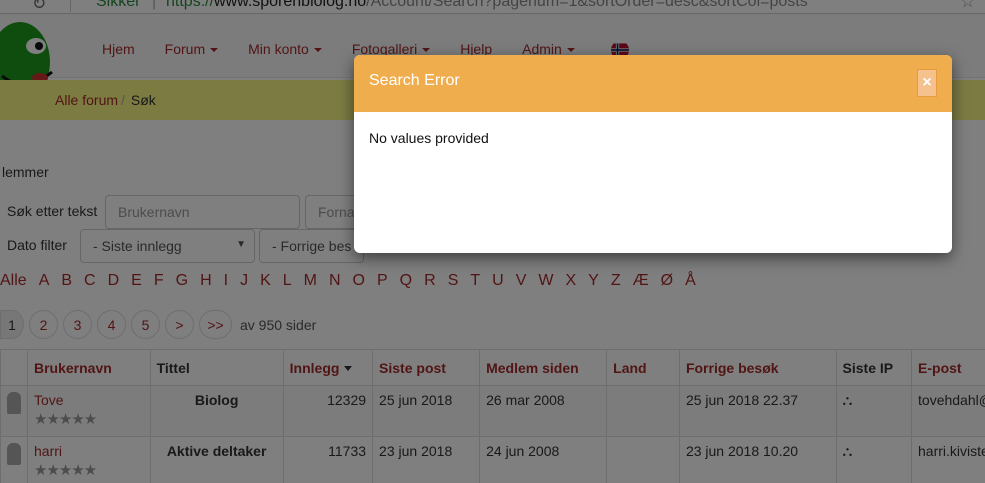 This screenshot has height=483, width=985. Describe the element at coordinates (653, 138) in the screenshot. I see `modal-body: No values provided` at that location.